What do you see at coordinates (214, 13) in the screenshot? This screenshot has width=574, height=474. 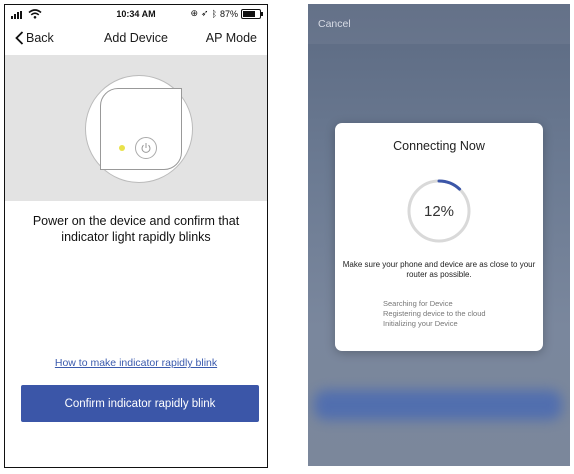 I see `bluetooth-icon: ᛒ` at bounding box center [214, 13].